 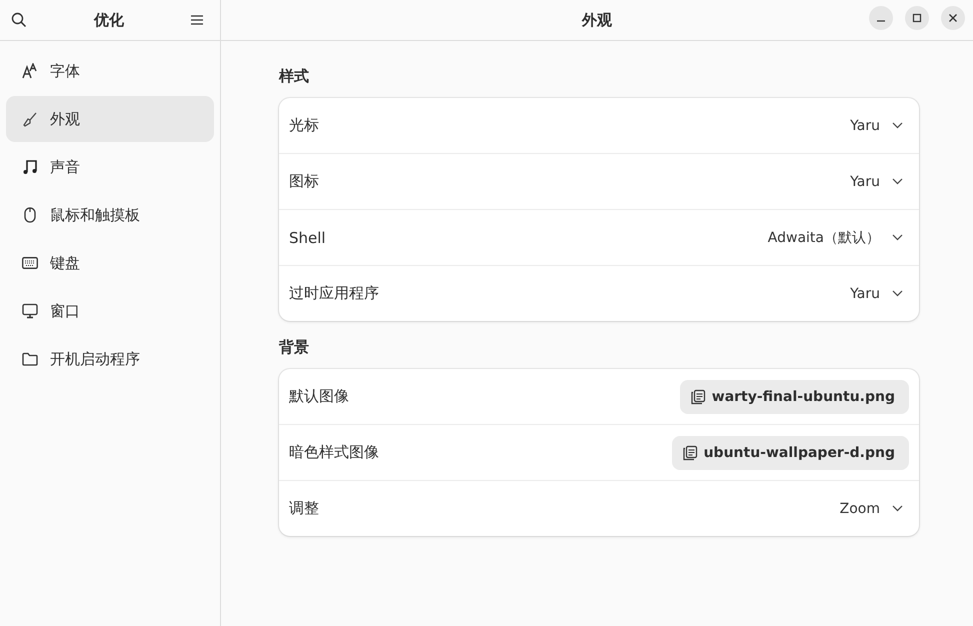 What do you see at coordinates (30, 71) in the screenshot?
I see `font-icon` at bounding box center [30, 71].